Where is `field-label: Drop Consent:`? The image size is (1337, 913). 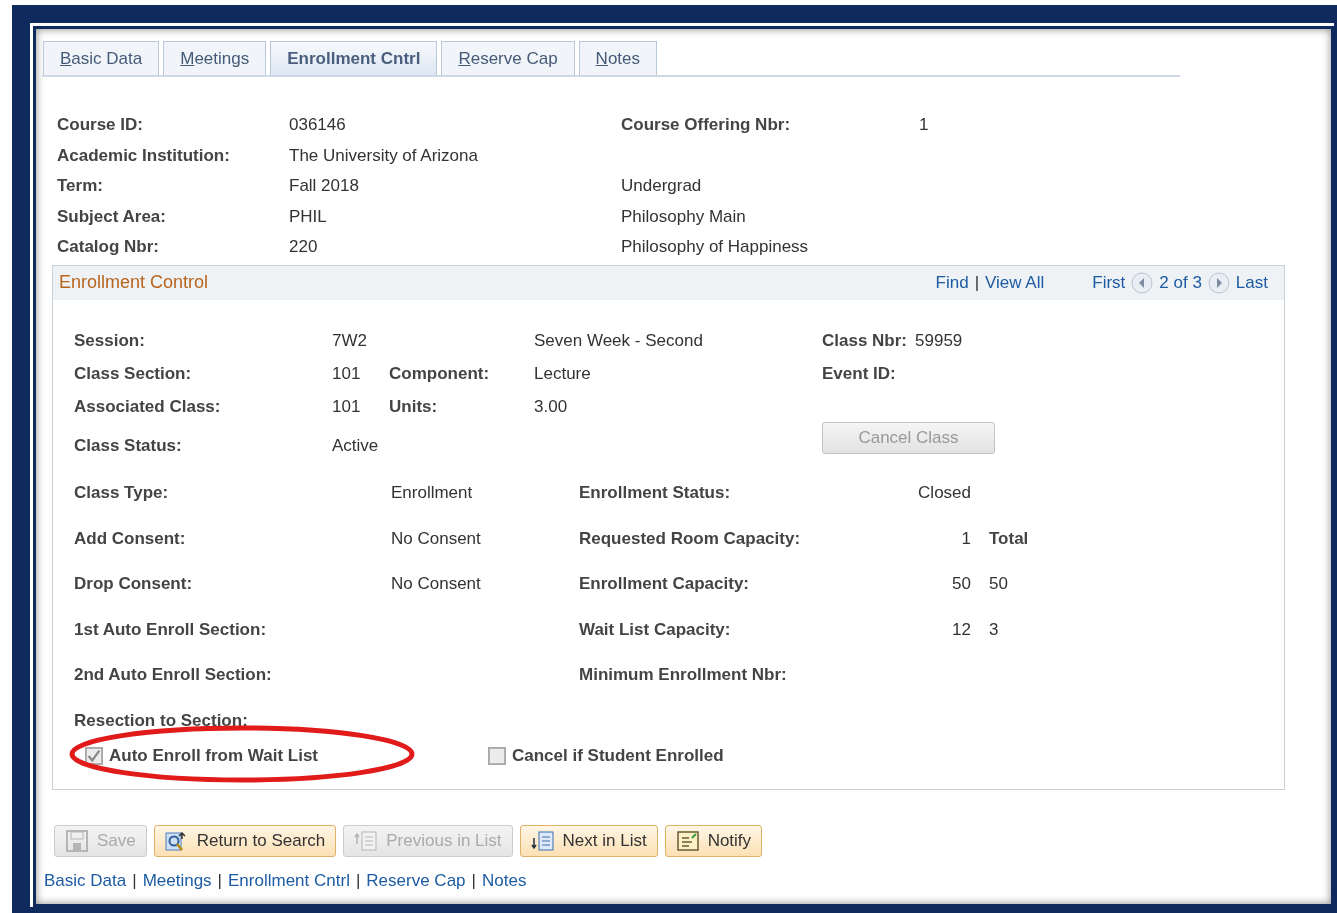 field-label: Drop Consent: is located at coordinates (134, 584).